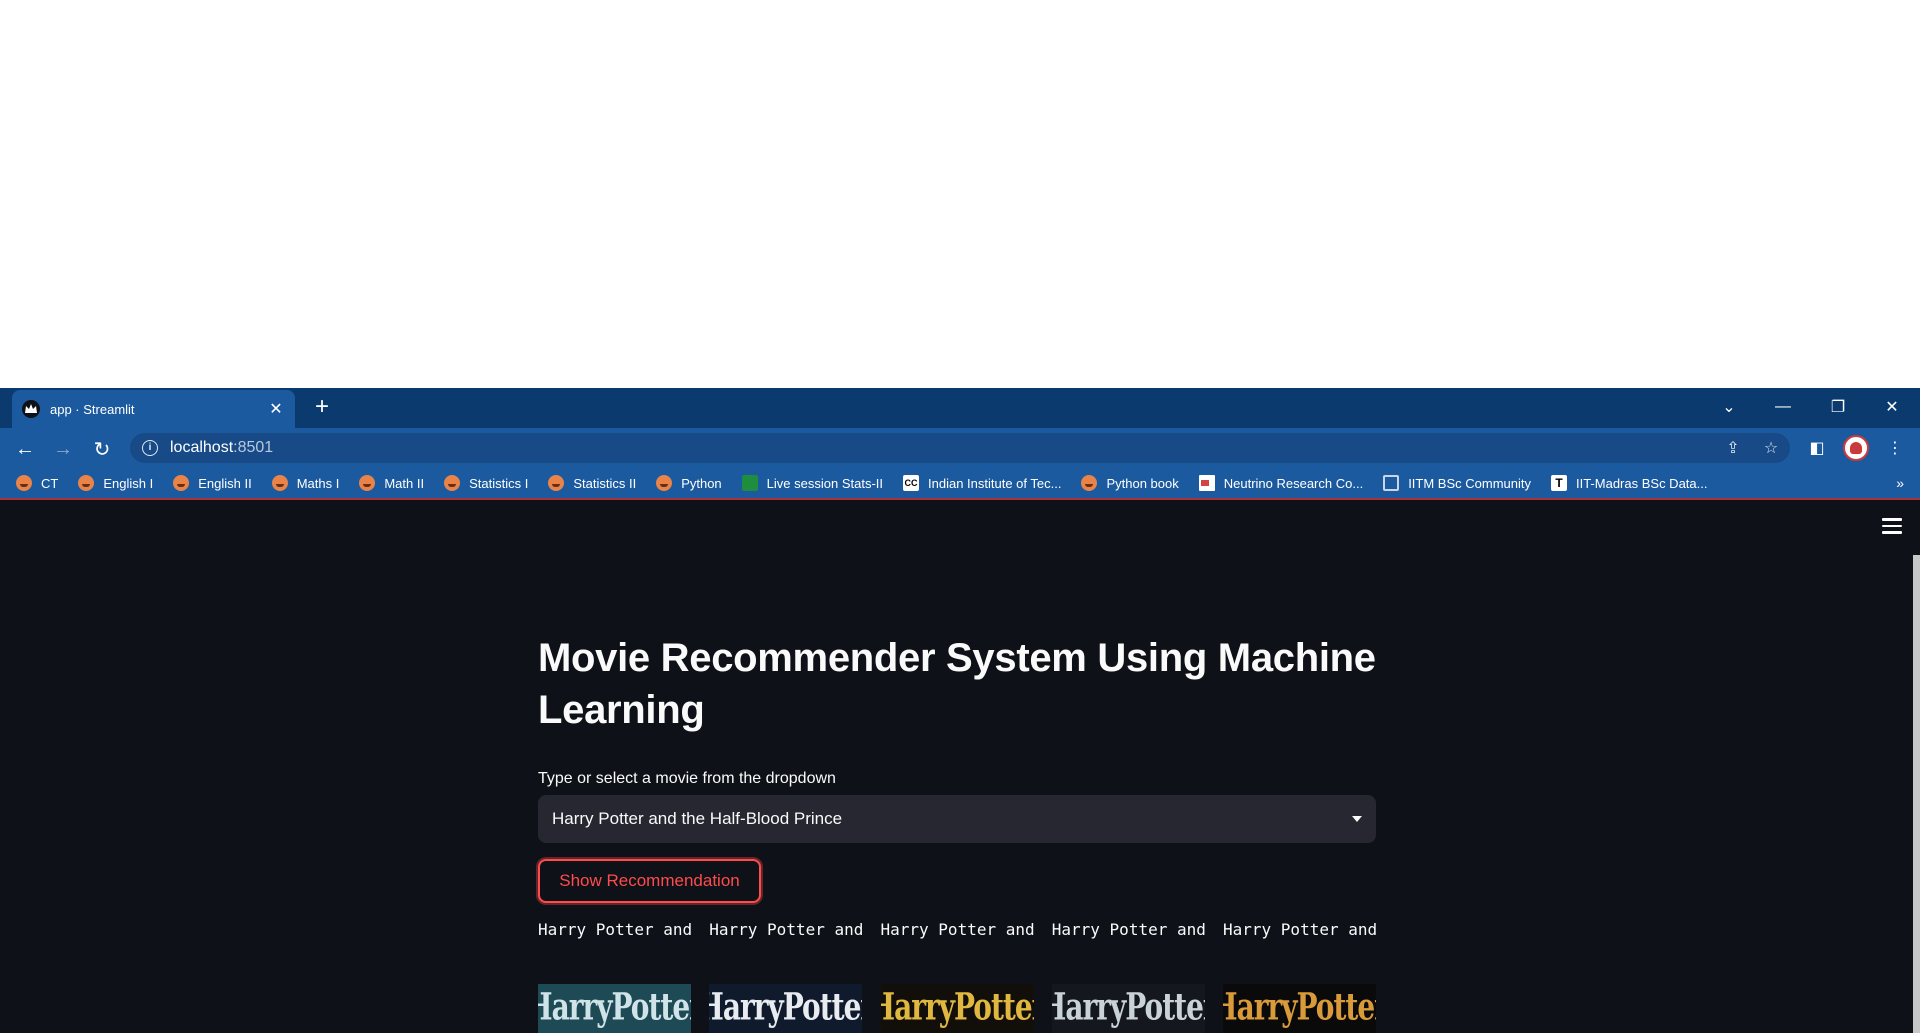 The image size is (1920, 1033). I want to click on bookmark-label: IITM BSc Community, so click(1469, 483).